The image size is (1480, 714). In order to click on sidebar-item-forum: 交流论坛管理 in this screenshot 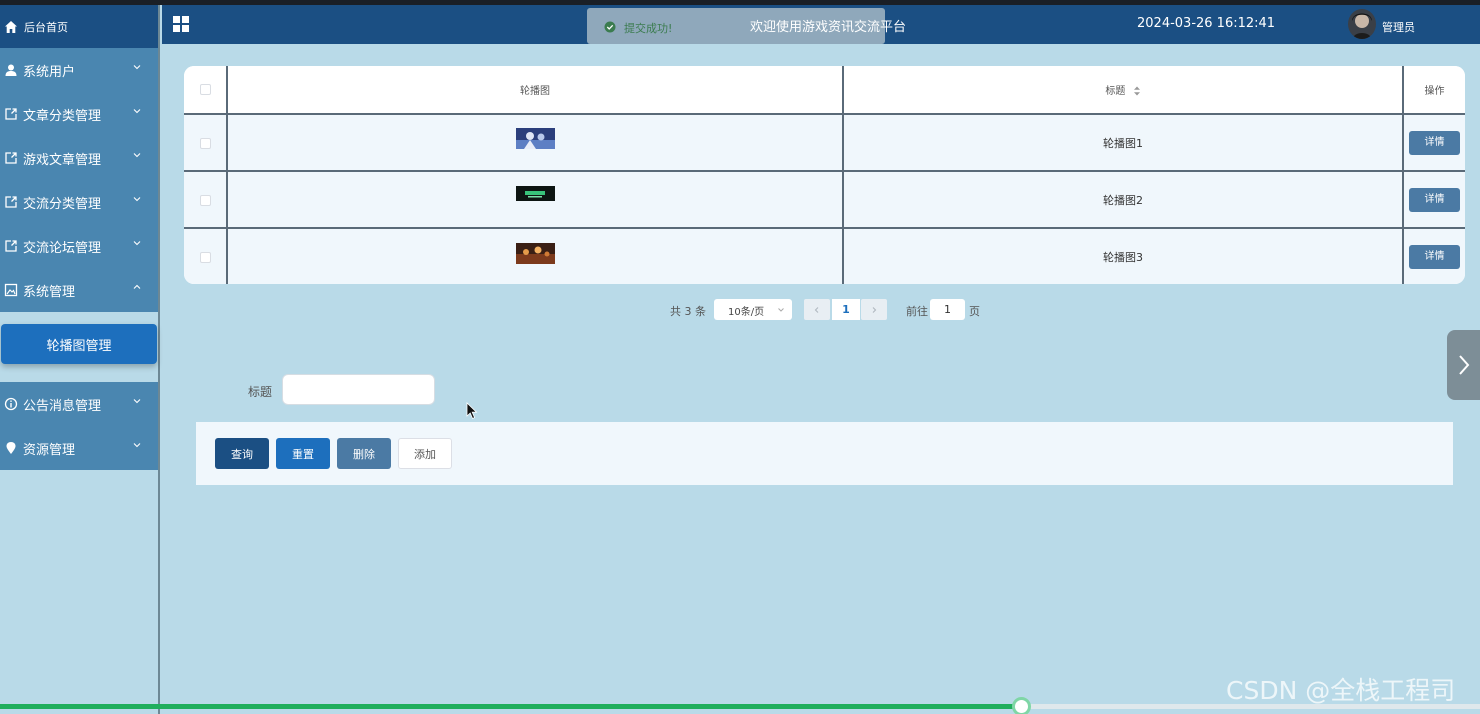, I will do `click(79, 246)`.